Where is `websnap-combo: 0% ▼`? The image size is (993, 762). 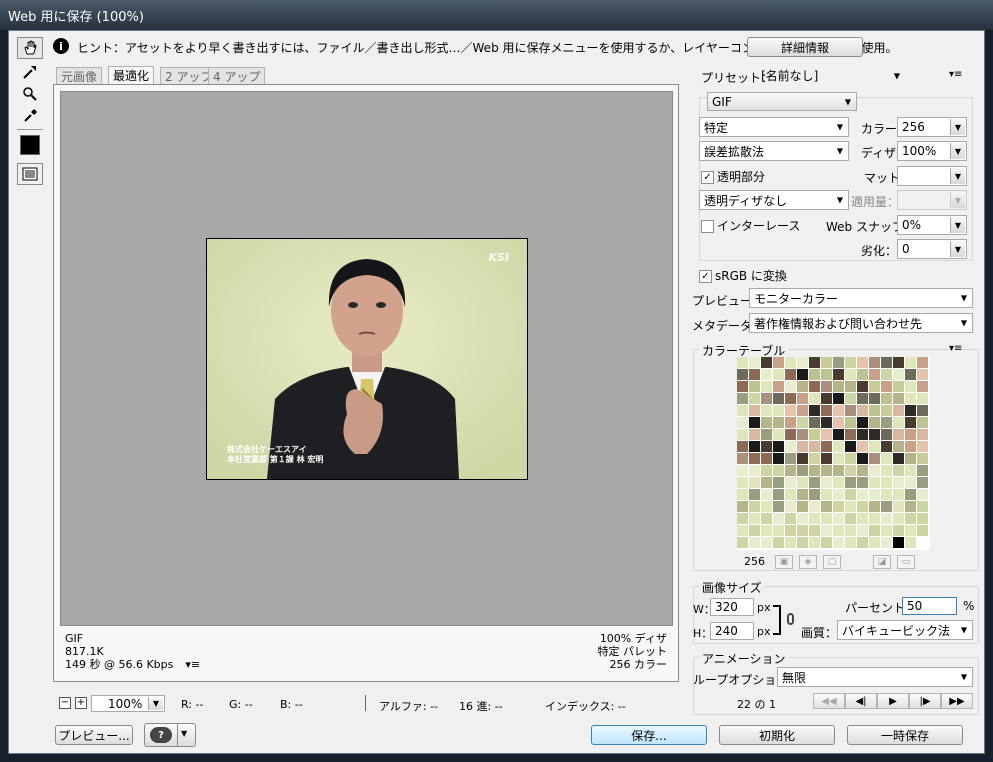
websnap-combo: 0% ▼ is located at coordinates (932, 225).